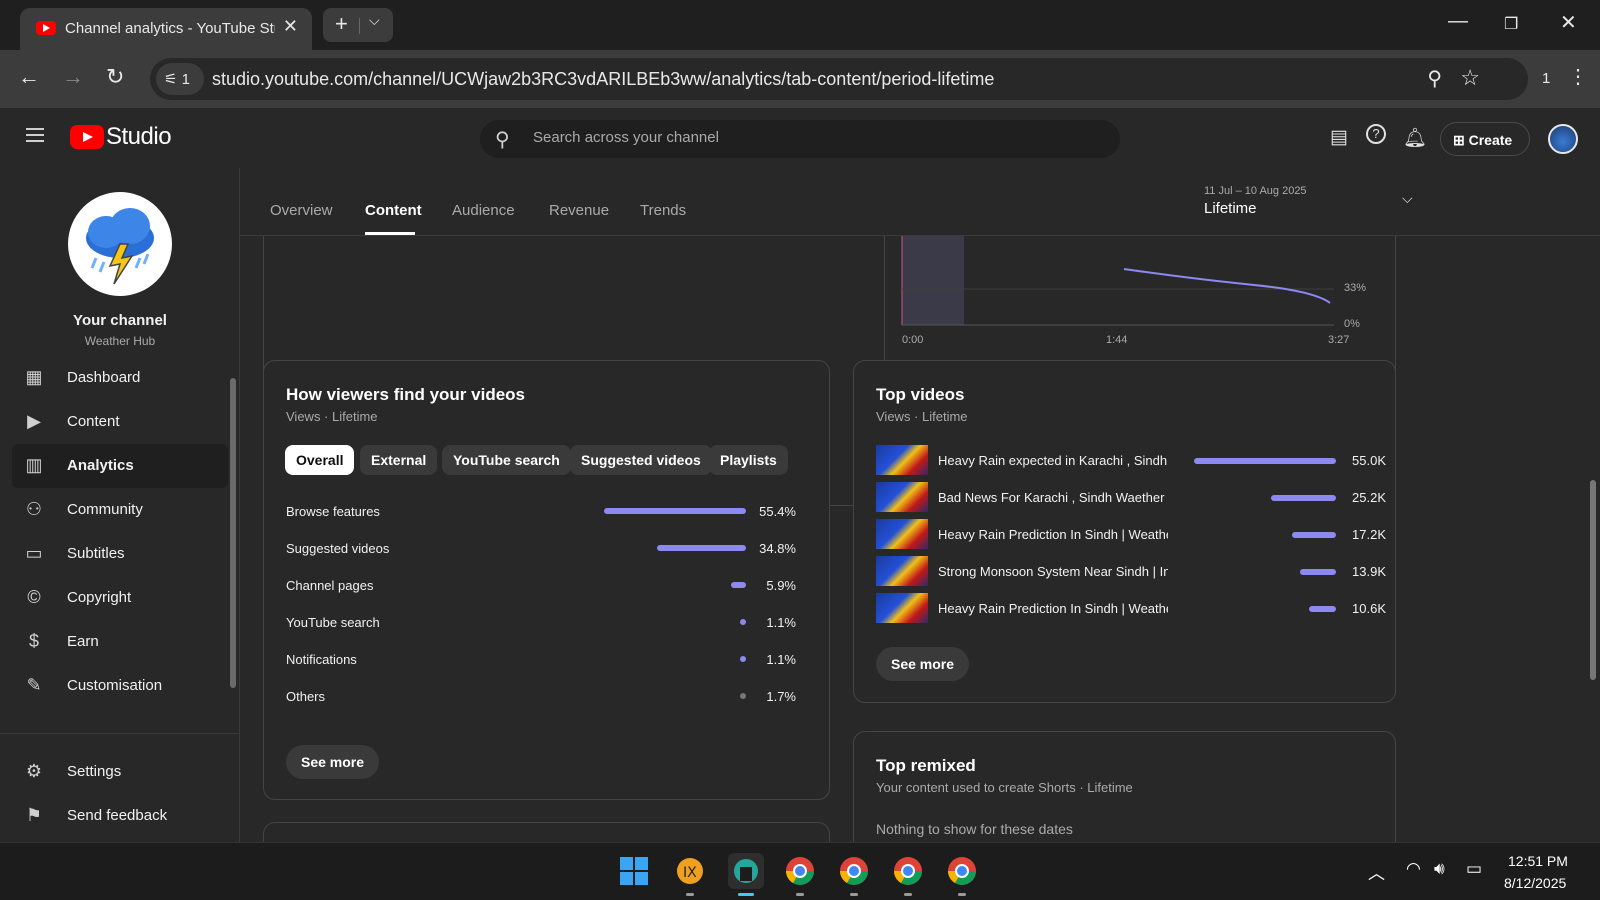 The image size is (1600, 900). I want to click on traffic-row: Browse features 55.4%, so click(541, 512).